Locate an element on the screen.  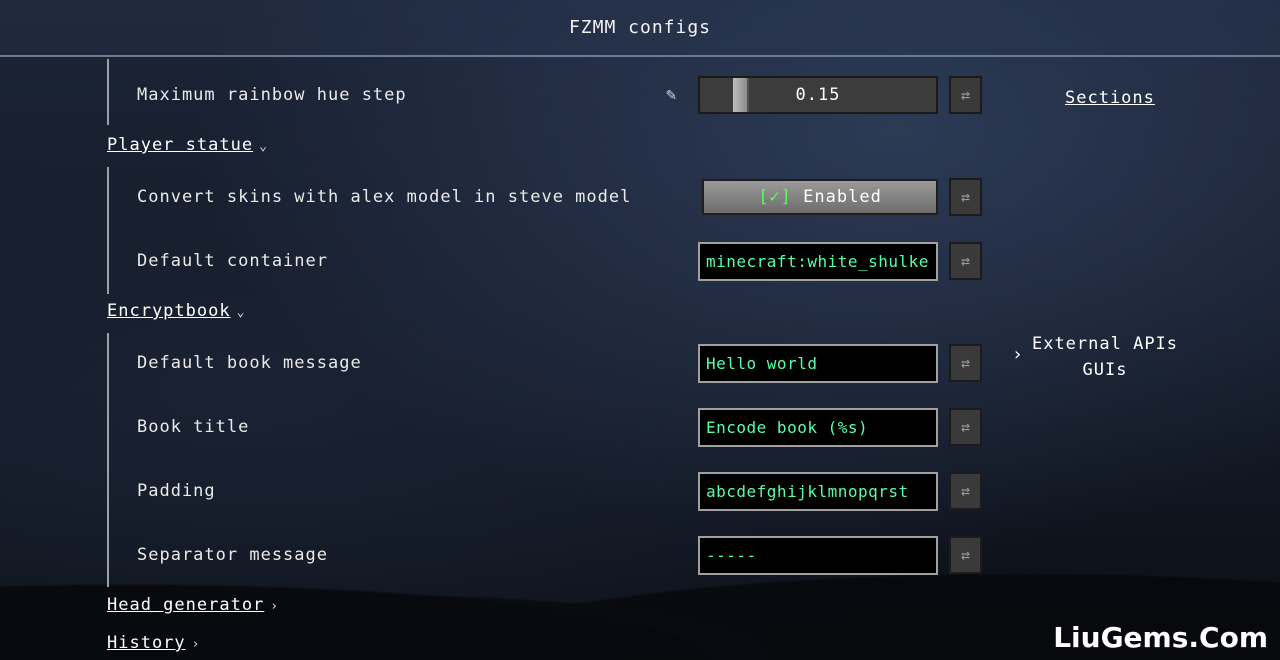
separator-label: Separator message is located at coordinates (232, 555).